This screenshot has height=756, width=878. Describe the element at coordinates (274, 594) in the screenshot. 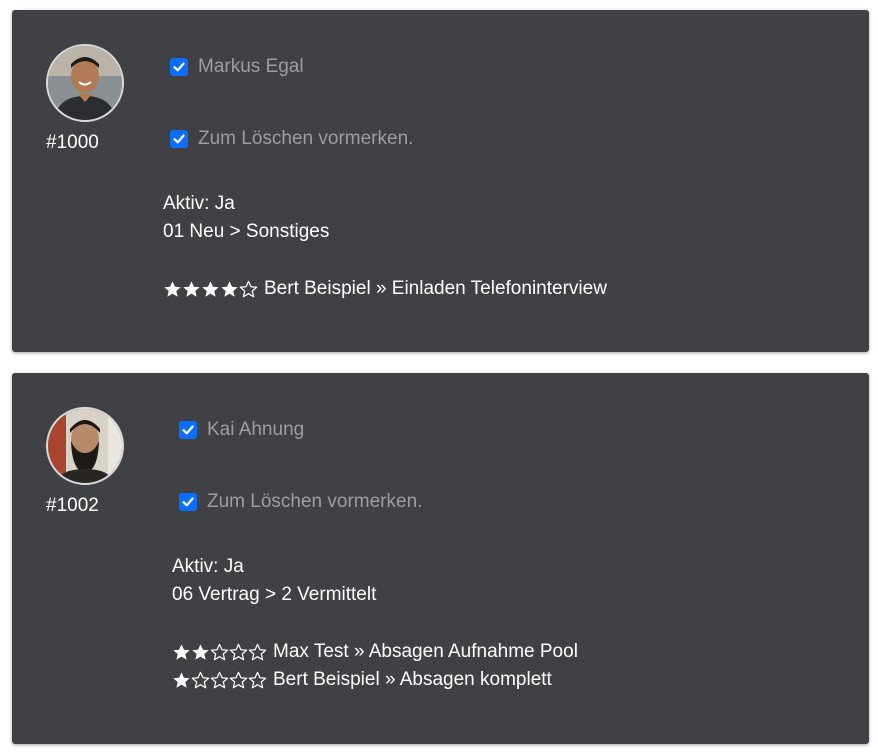

I see `pipeline-stage: 06 Vertrag > 2 Vermittelt` at that location.